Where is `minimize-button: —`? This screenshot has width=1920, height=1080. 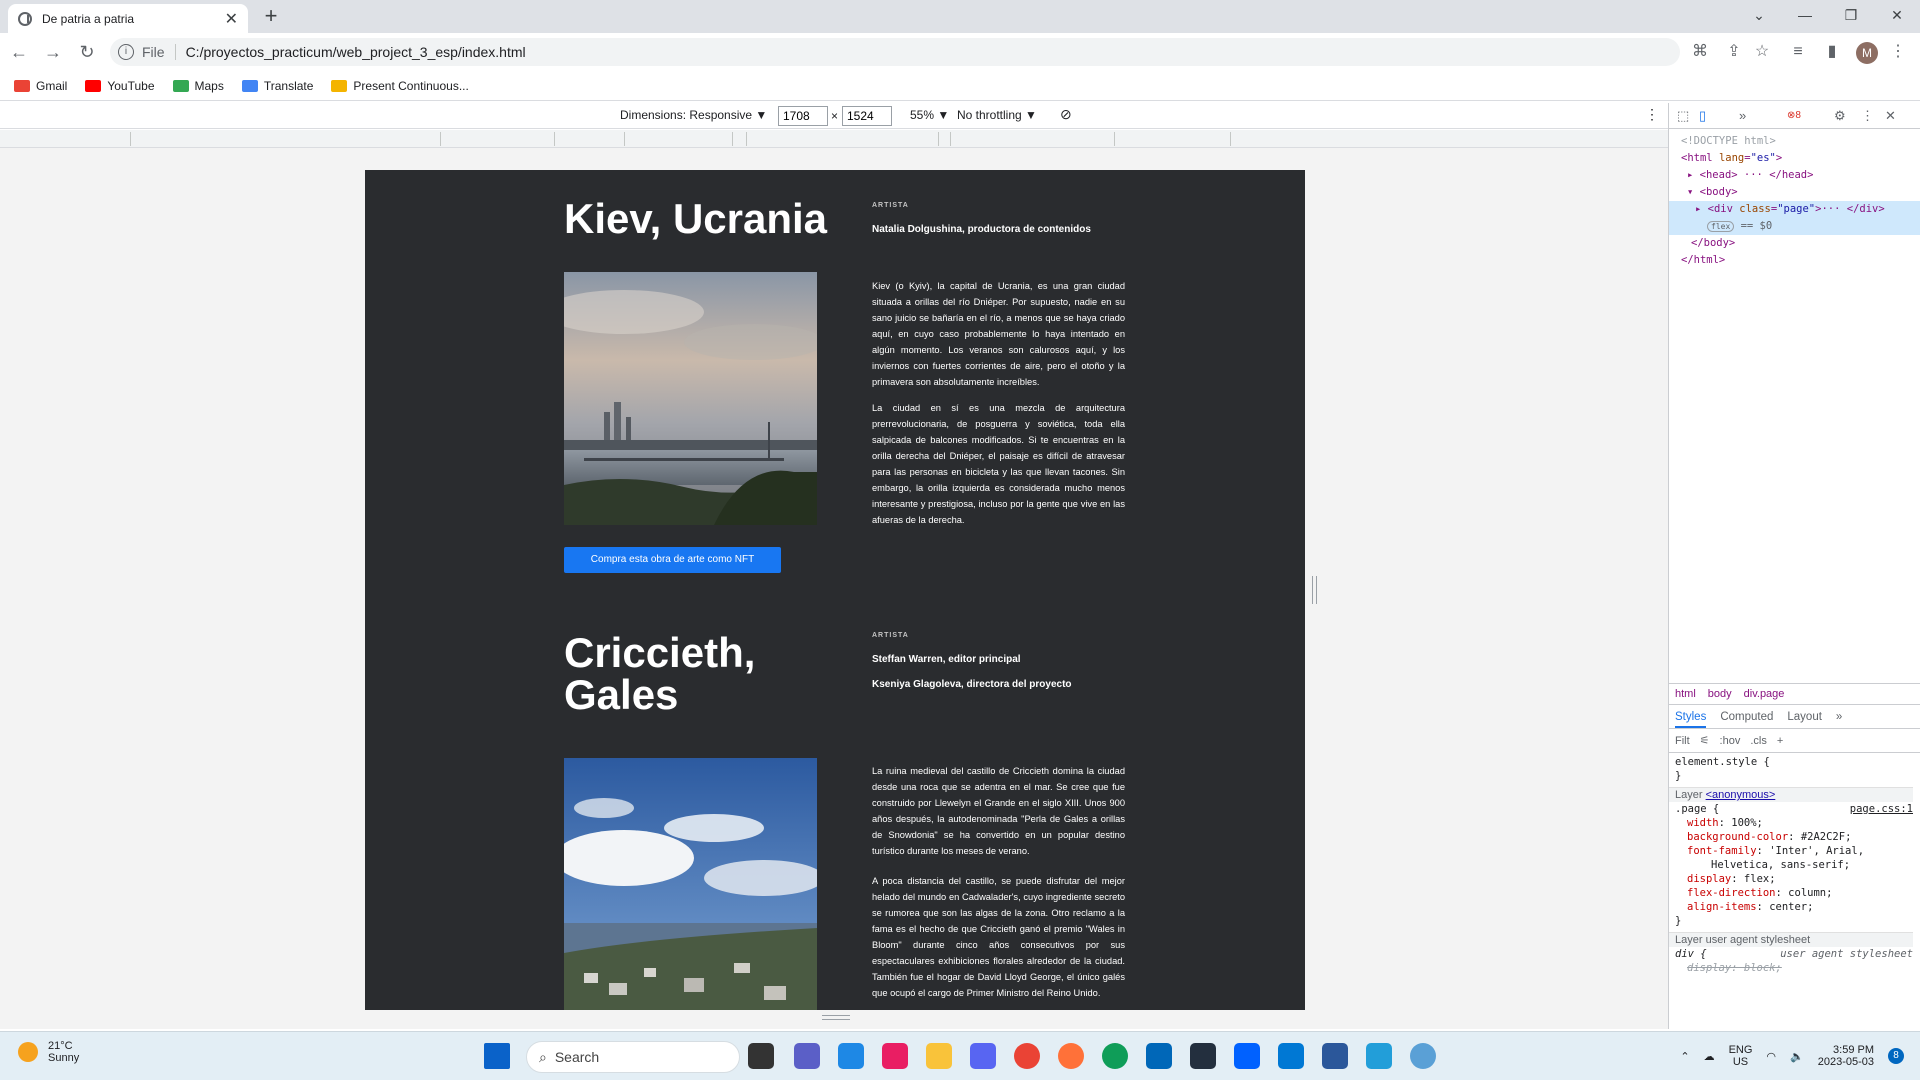 minimize-button: — is located at coordinates (1805, 15).